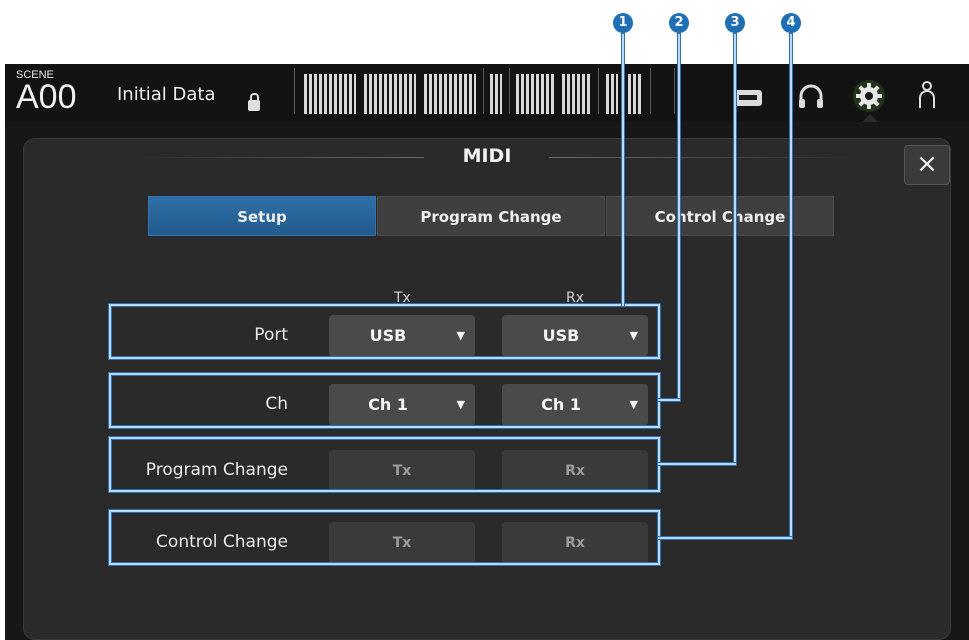 The height and width of the screenshot is (640, 969). What do you see at coordinates (384, 400) in the screenshot?
I see `highlight-ch-row` at bounding box center [384, 400].